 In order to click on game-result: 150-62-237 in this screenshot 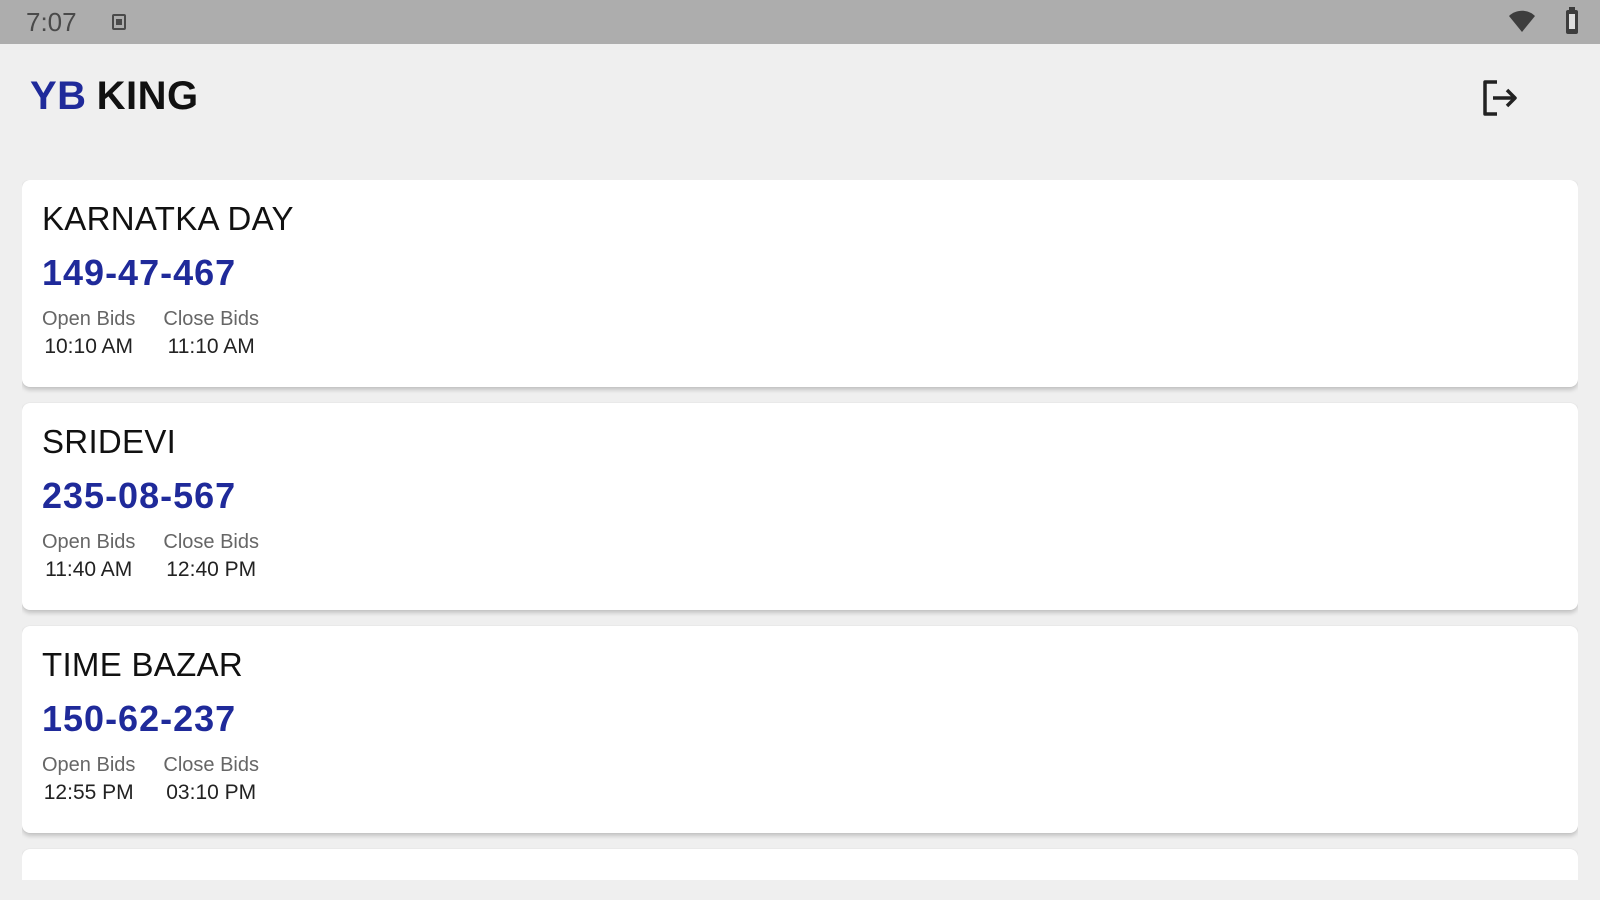, I will do `click(139, 718)`.